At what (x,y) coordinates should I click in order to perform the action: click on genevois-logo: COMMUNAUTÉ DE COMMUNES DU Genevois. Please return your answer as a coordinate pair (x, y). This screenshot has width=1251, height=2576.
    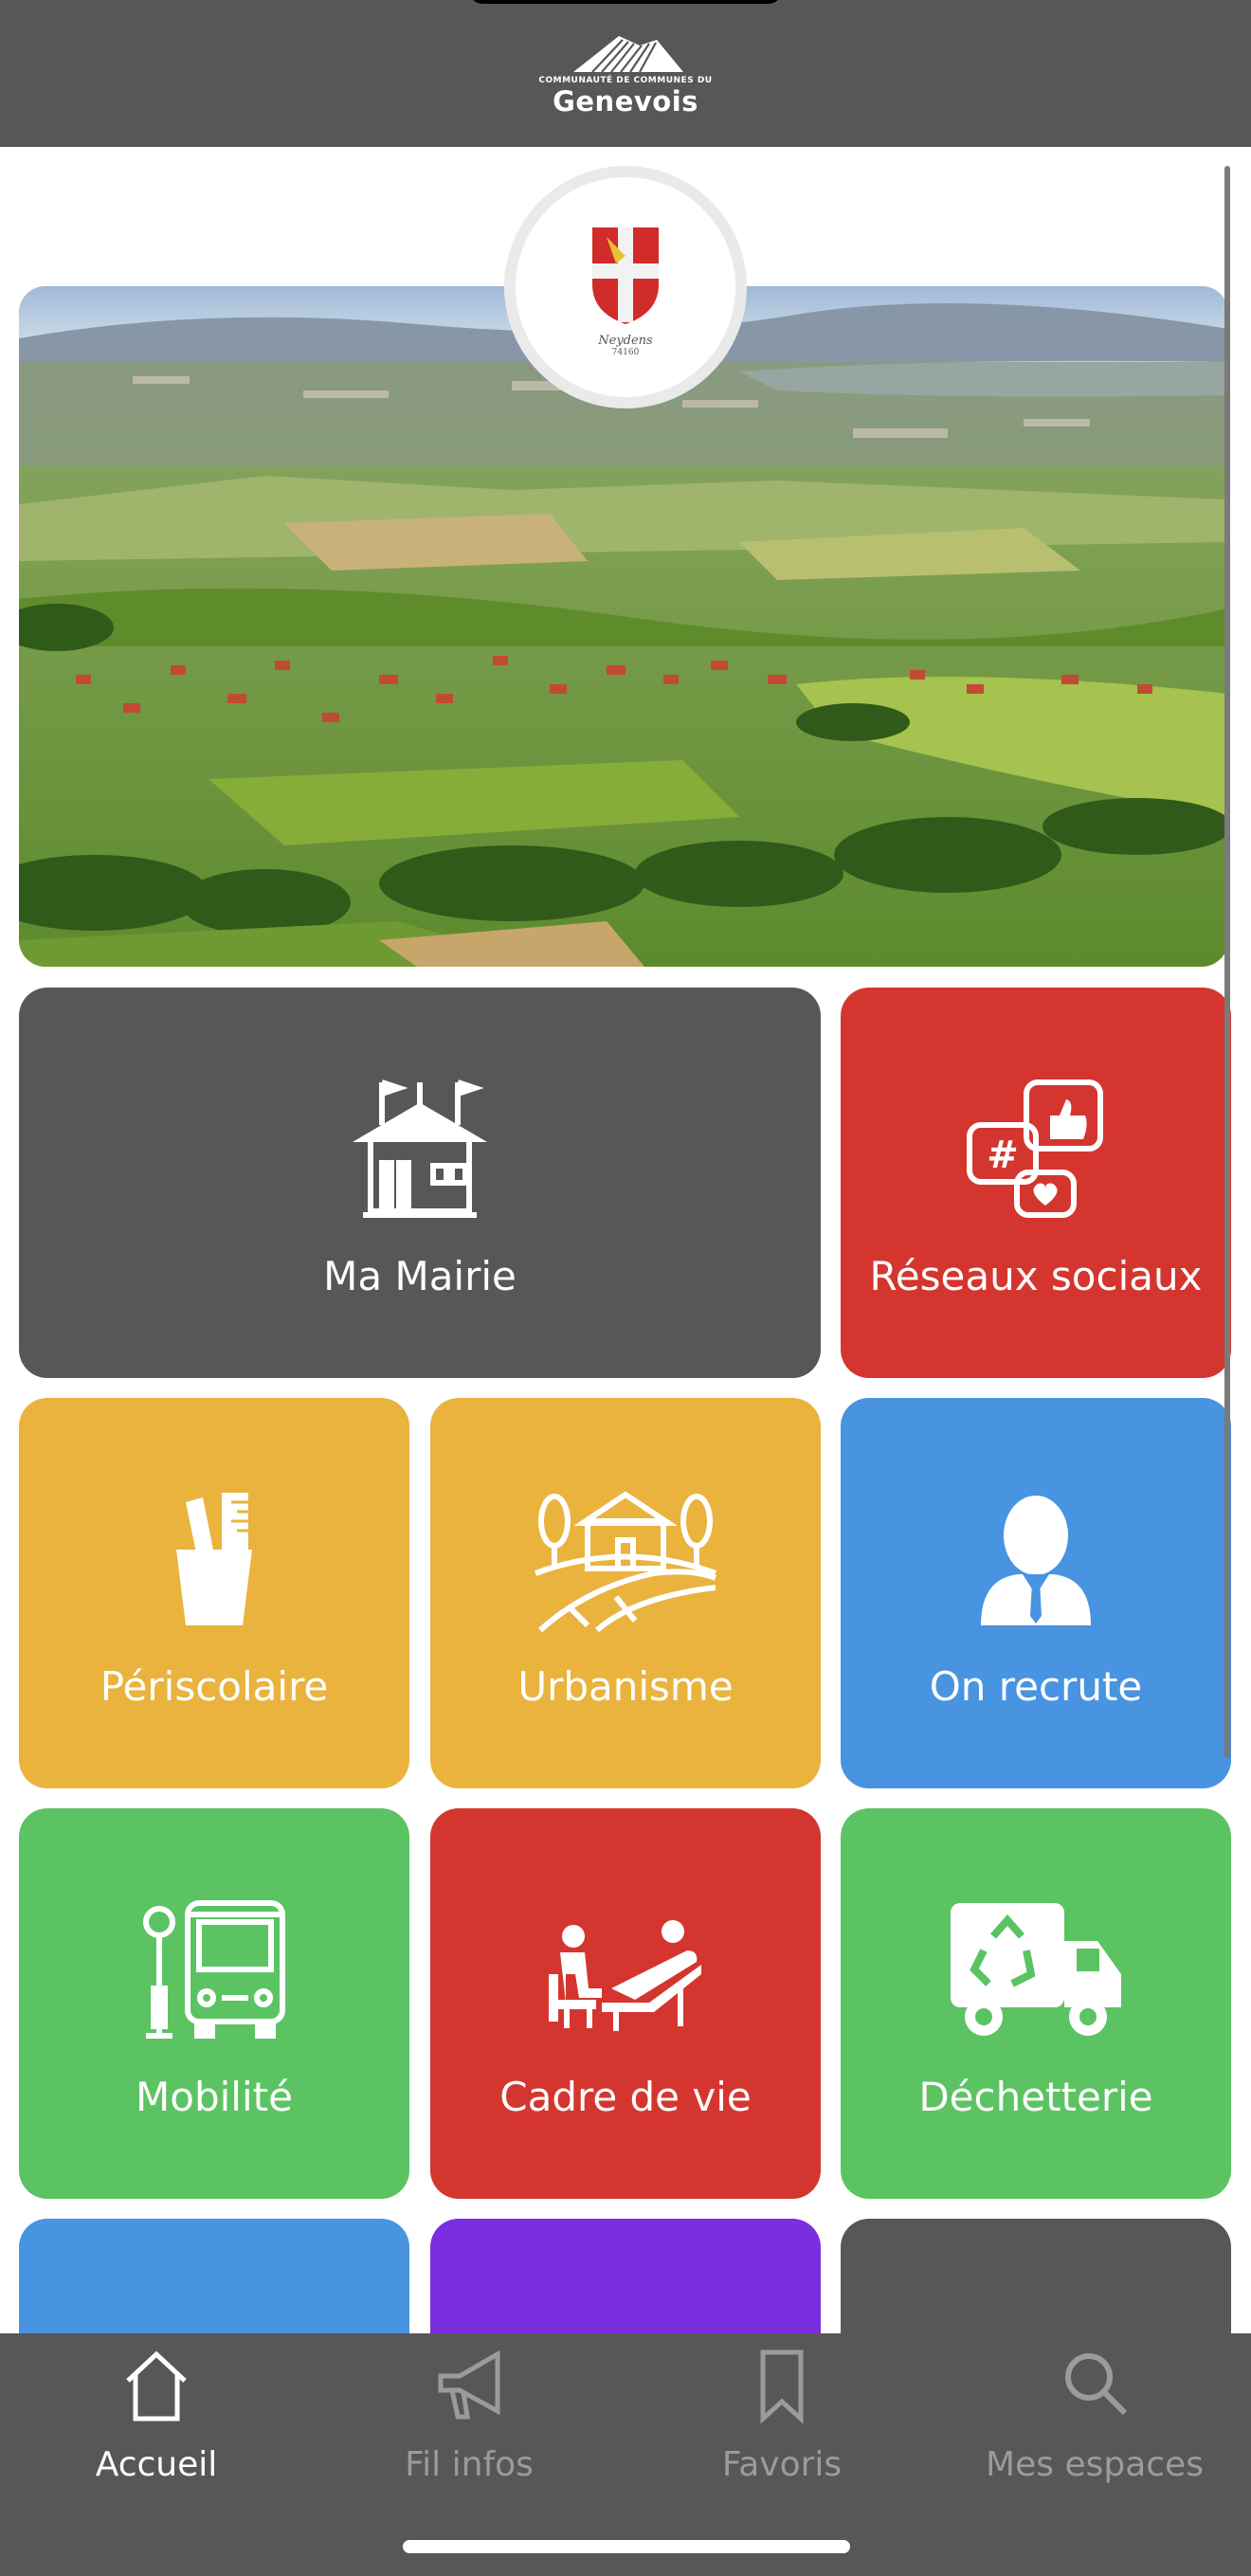
    Looking at the image, I should click on (626, 82).